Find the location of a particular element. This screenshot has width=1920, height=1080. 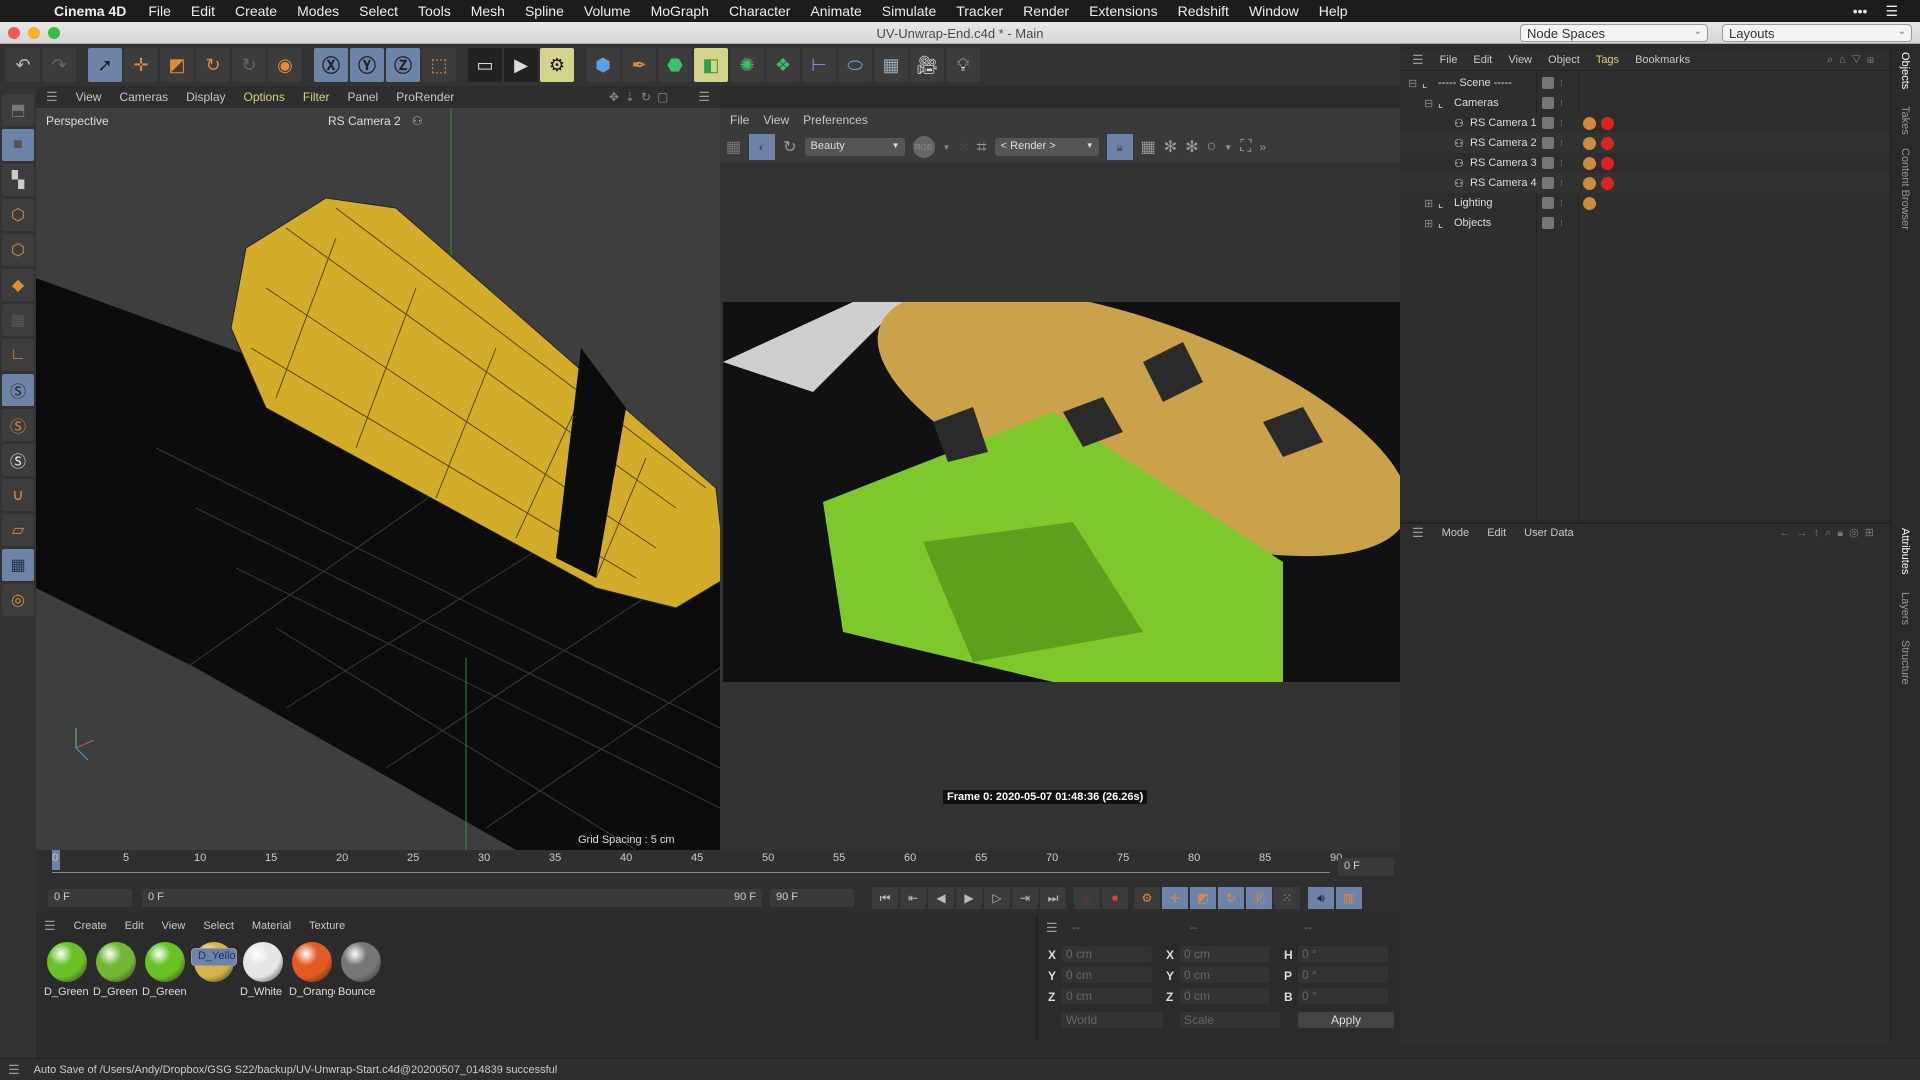

attributes-menu-edit: Edit is located at coordinates (1496, 533).